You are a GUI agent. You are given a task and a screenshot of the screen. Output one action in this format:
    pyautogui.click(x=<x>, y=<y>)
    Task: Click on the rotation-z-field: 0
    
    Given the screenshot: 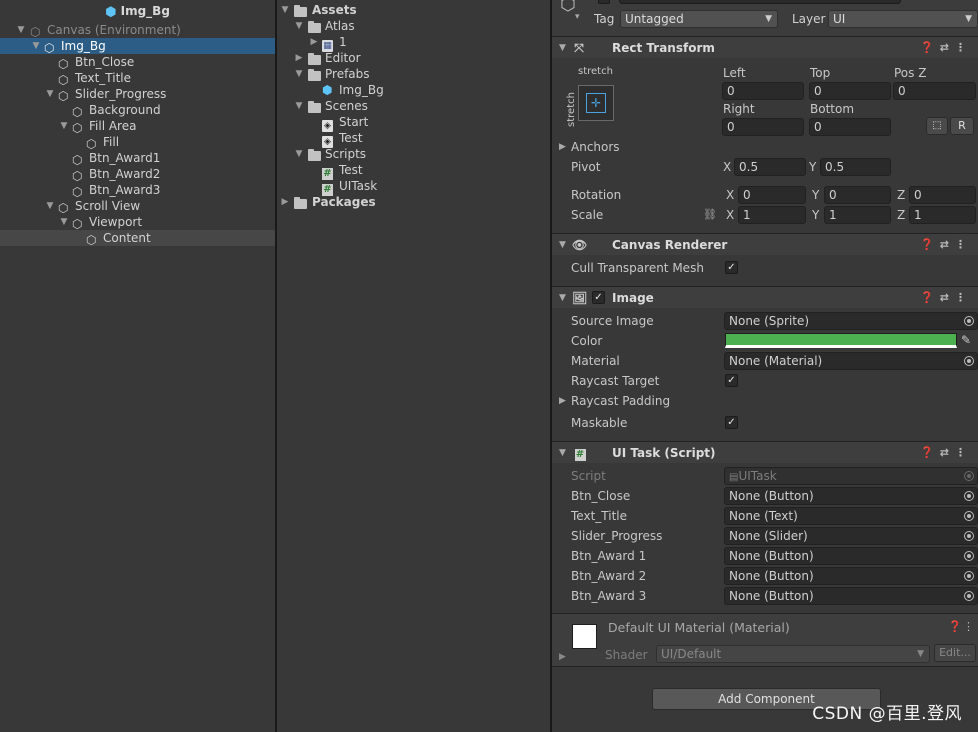 What is the action you would take?
    pyautogui.click(x=942, y=195)
    